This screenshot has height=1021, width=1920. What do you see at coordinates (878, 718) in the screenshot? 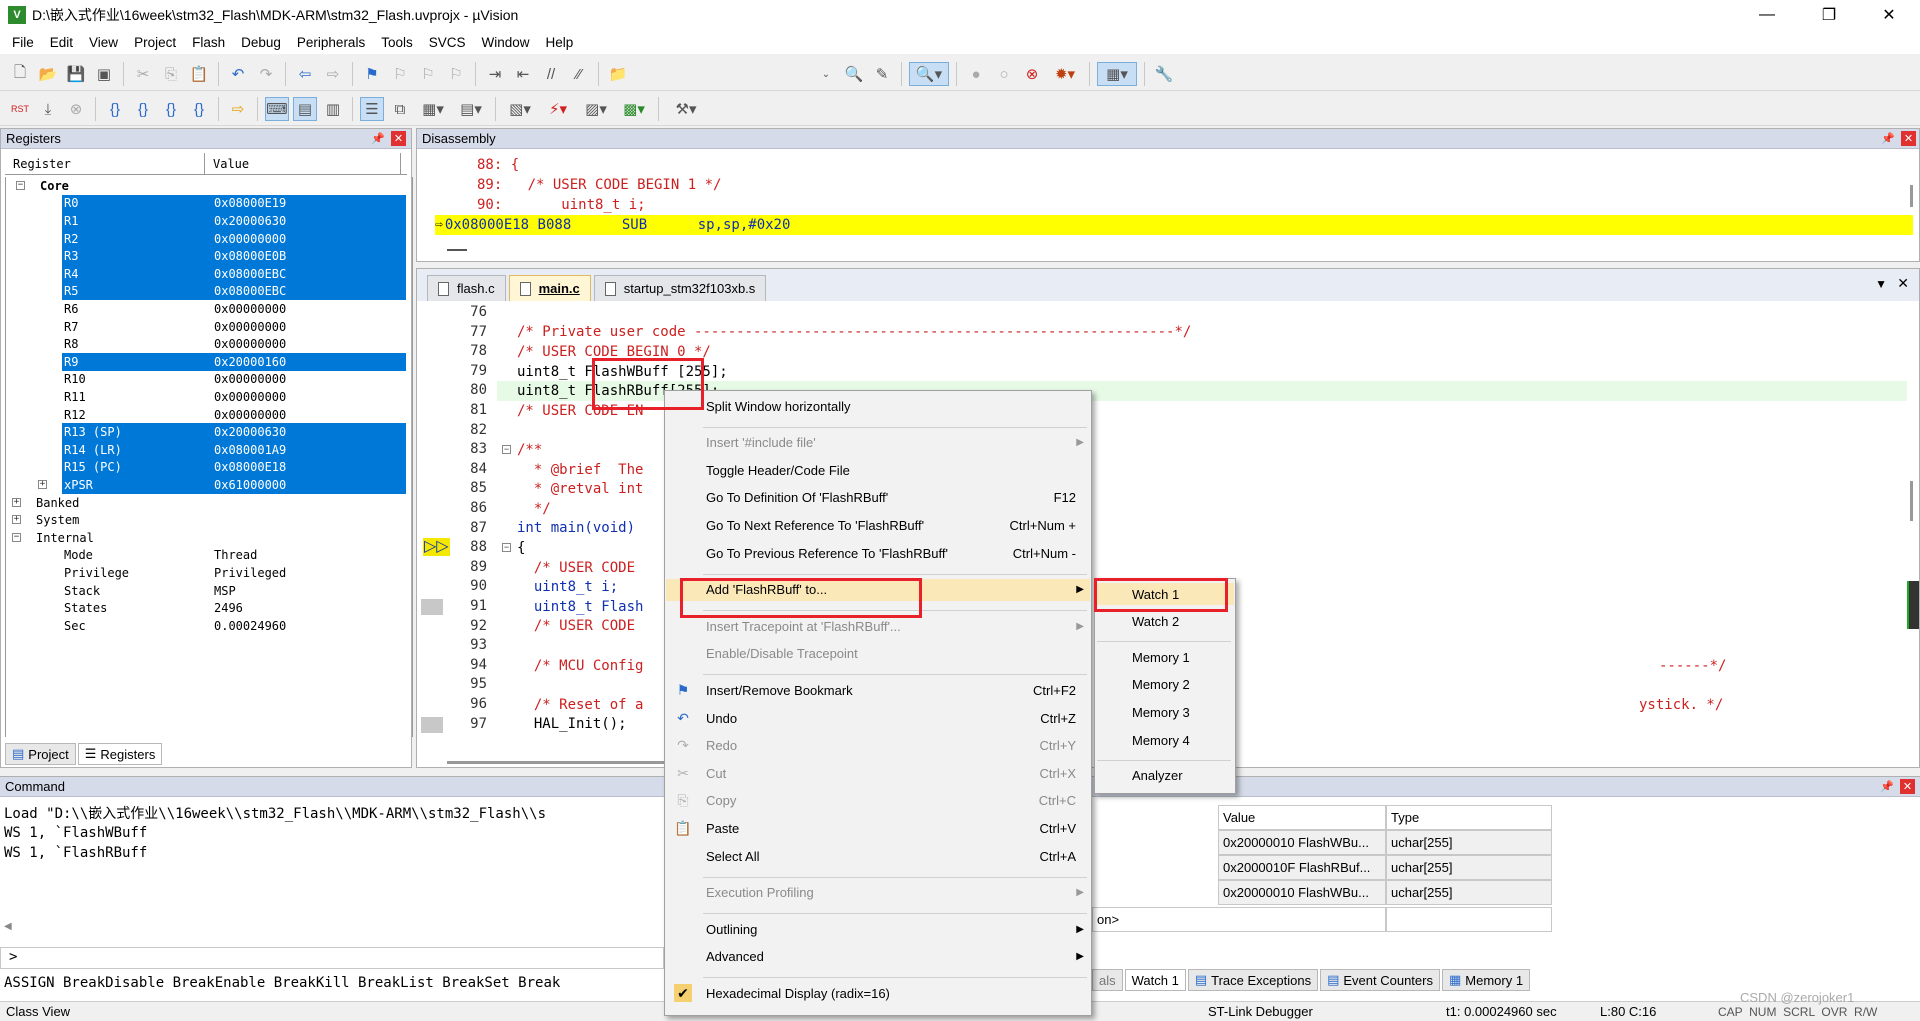
I see `context-item-undo: ↶ Undo Ctrl+Z` at bounding box center [878, 718].